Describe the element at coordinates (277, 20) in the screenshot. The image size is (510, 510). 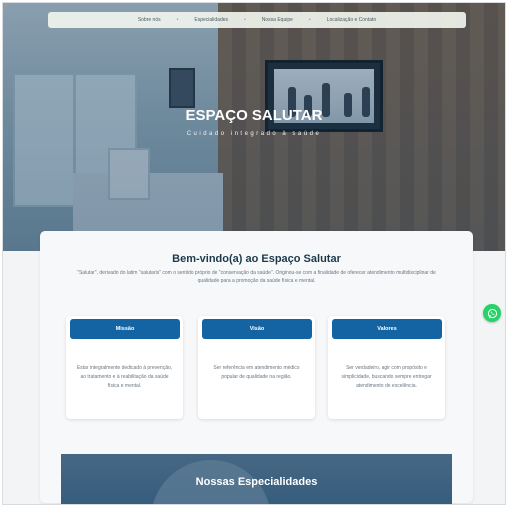
I see `nav-link-nossa-equipe: Nossa Equipe` at that location.